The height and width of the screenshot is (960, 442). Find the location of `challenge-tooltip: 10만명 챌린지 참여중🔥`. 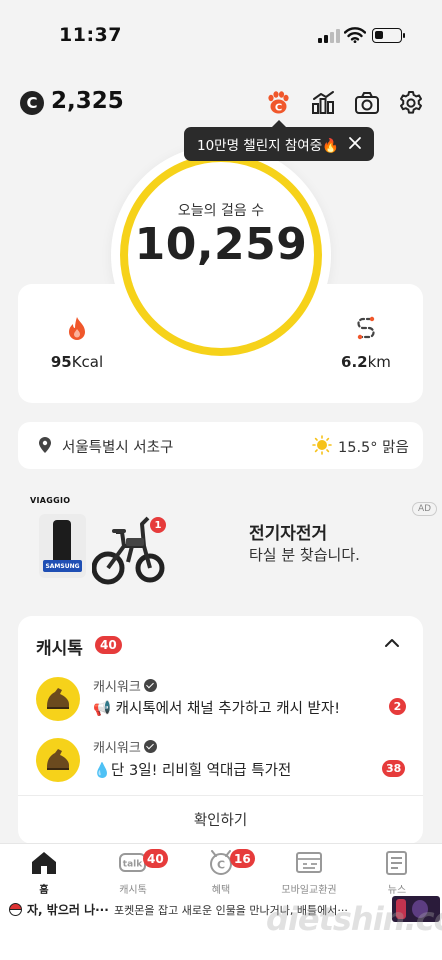

challenge-tooltip: 10만명 챌린지 참여중🔥 is located at coordinates (279, 140).